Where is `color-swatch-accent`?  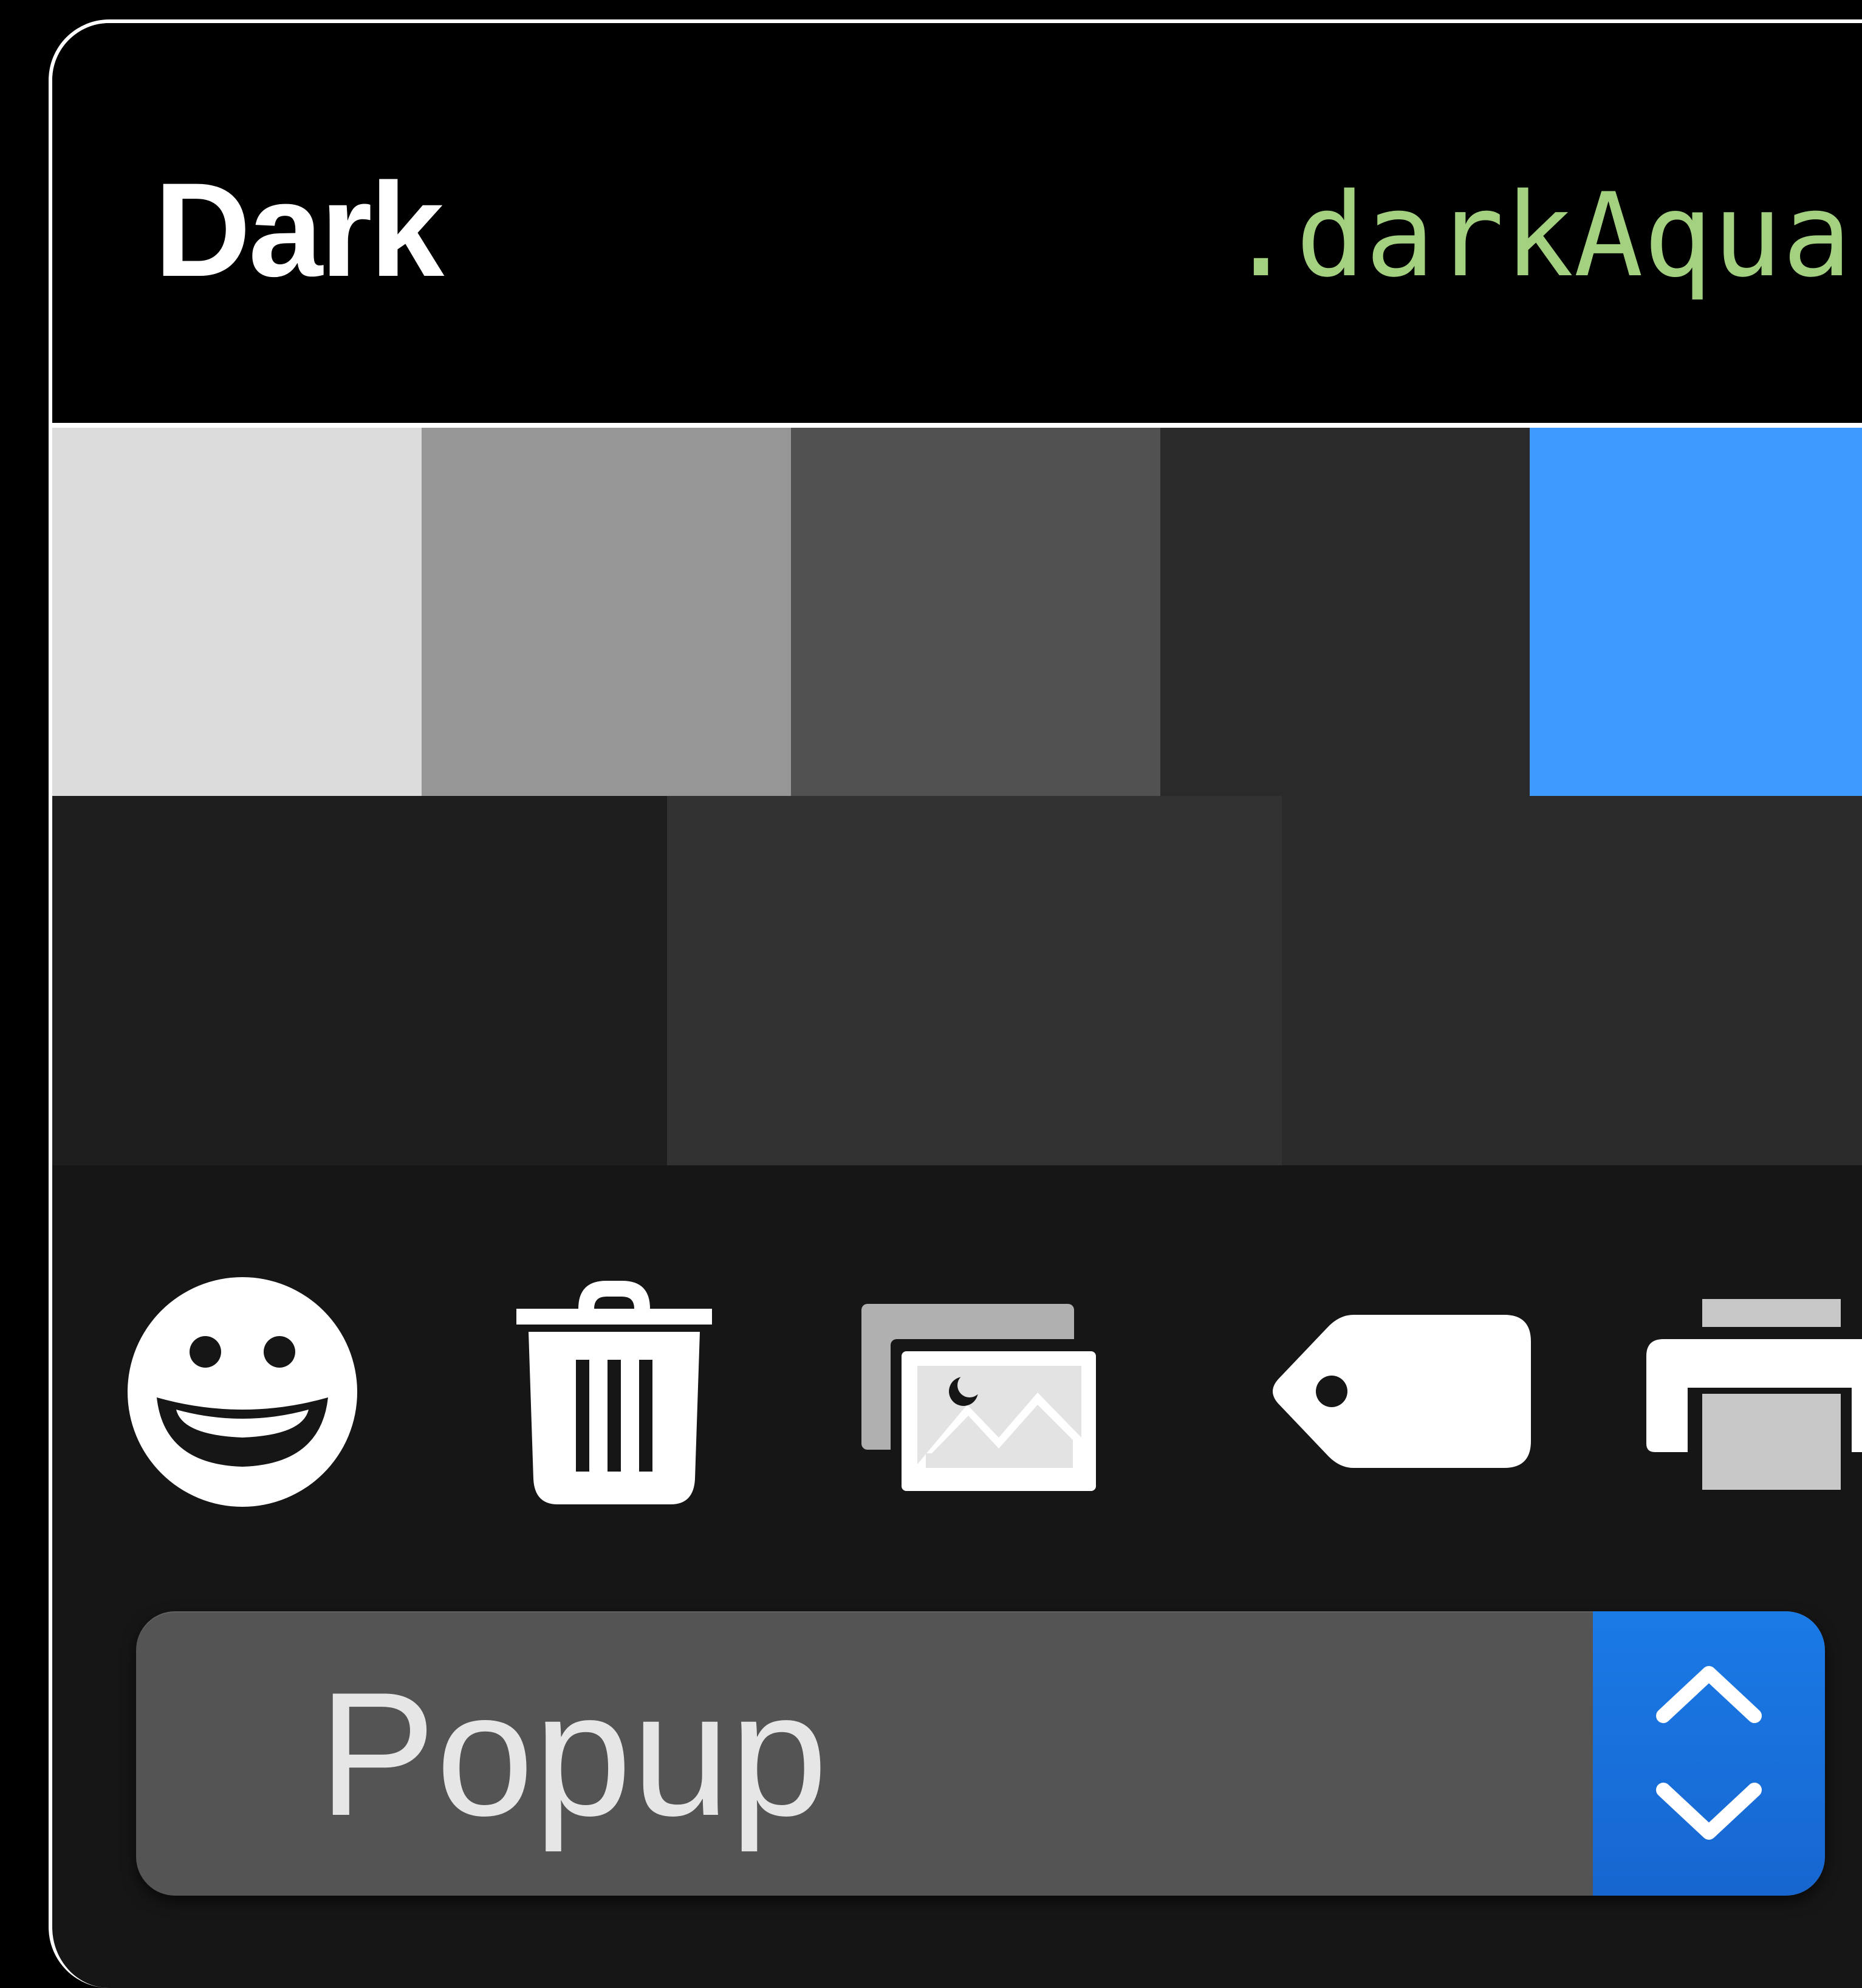
color-swatch-accent is located at coordinates (1696, 612).